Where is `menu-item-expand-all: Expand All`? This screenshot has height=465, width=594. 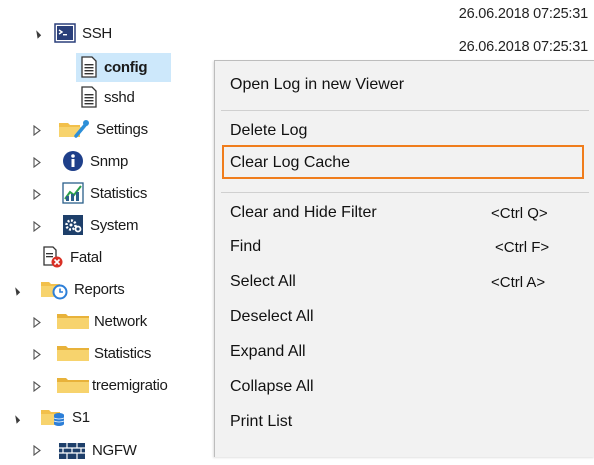 menu-item-expand-all: Expand All is located at coordinates (268, 352).